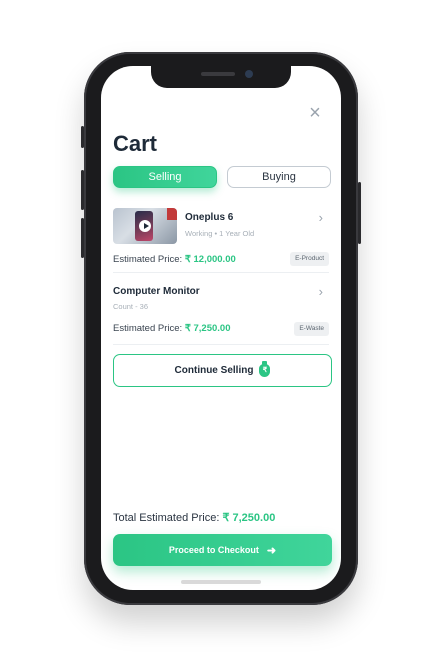  I want to click on tab-buying: Buying, so click(279, 177).